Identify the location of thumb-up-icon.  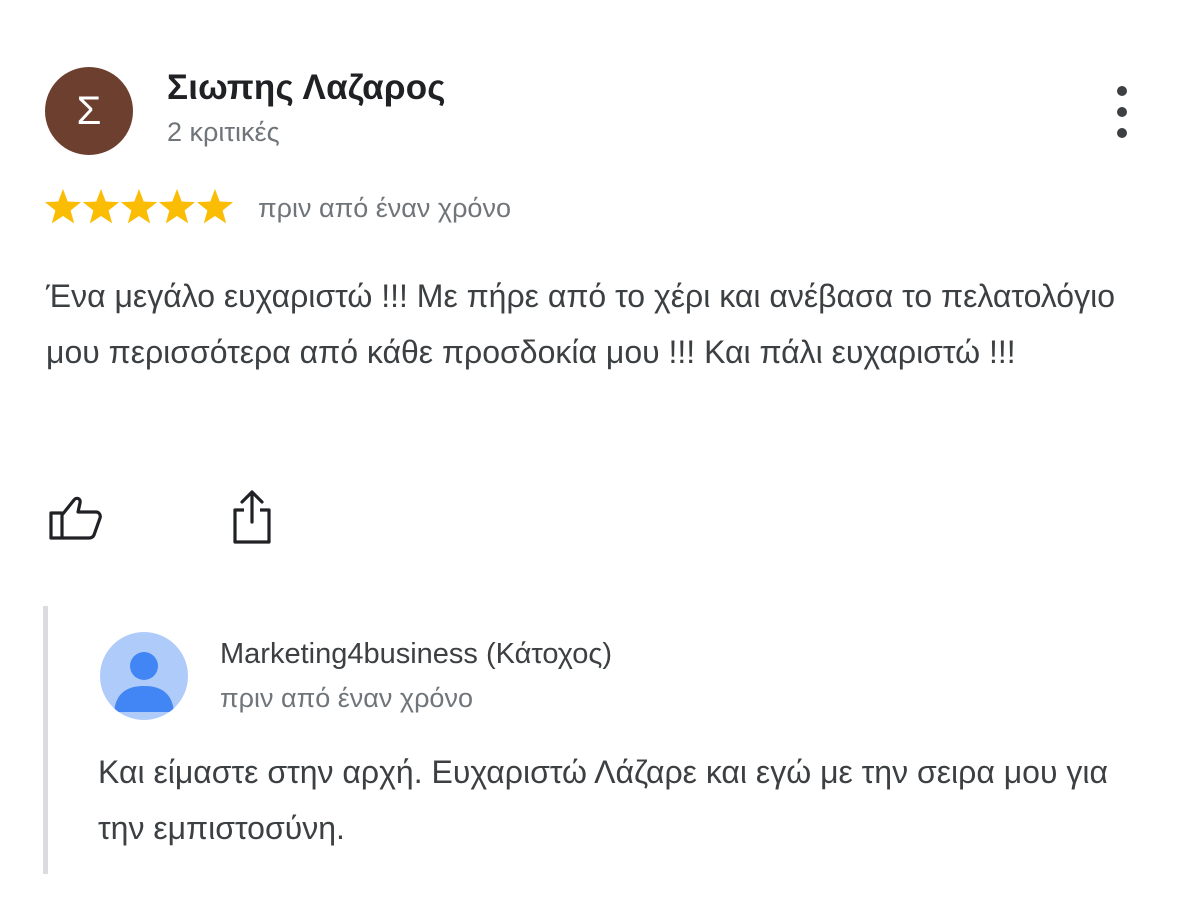
(75, 518).